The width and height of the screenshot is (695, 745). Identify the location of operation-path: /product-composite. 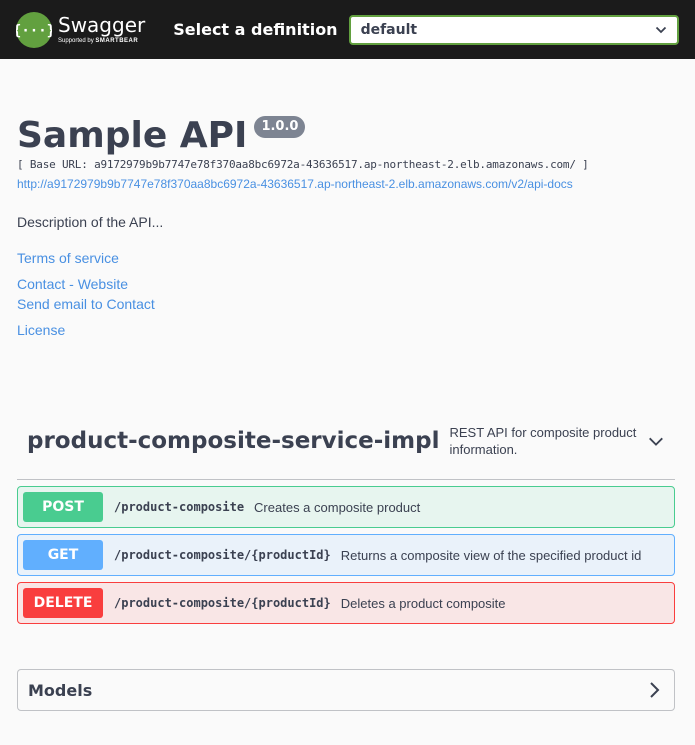
(179, 507).